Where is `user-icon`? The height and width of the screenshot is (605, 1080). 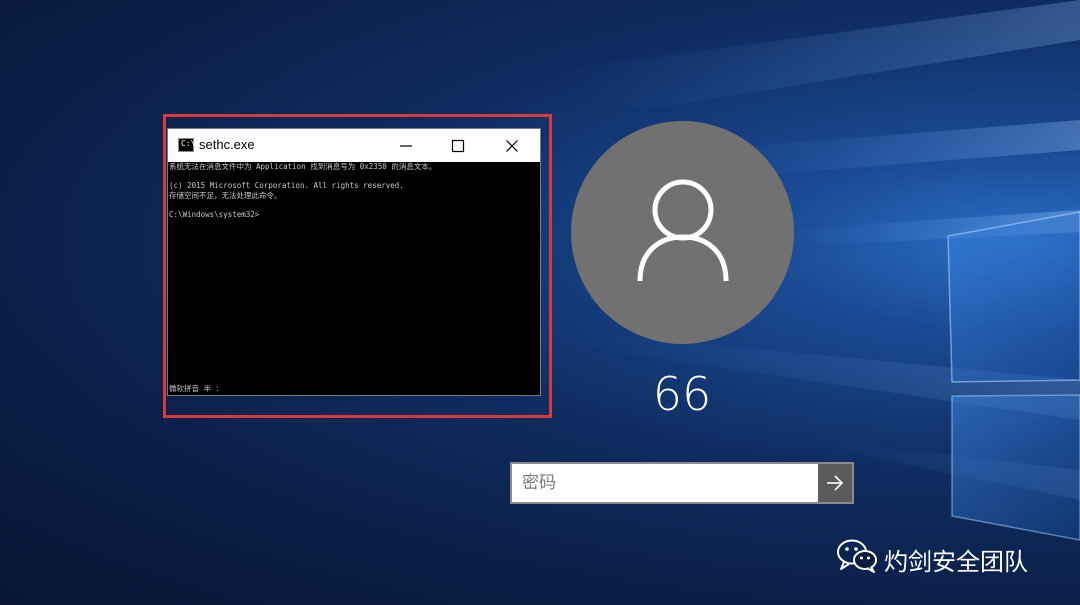 user-icon is located at coordinates (683, 230).